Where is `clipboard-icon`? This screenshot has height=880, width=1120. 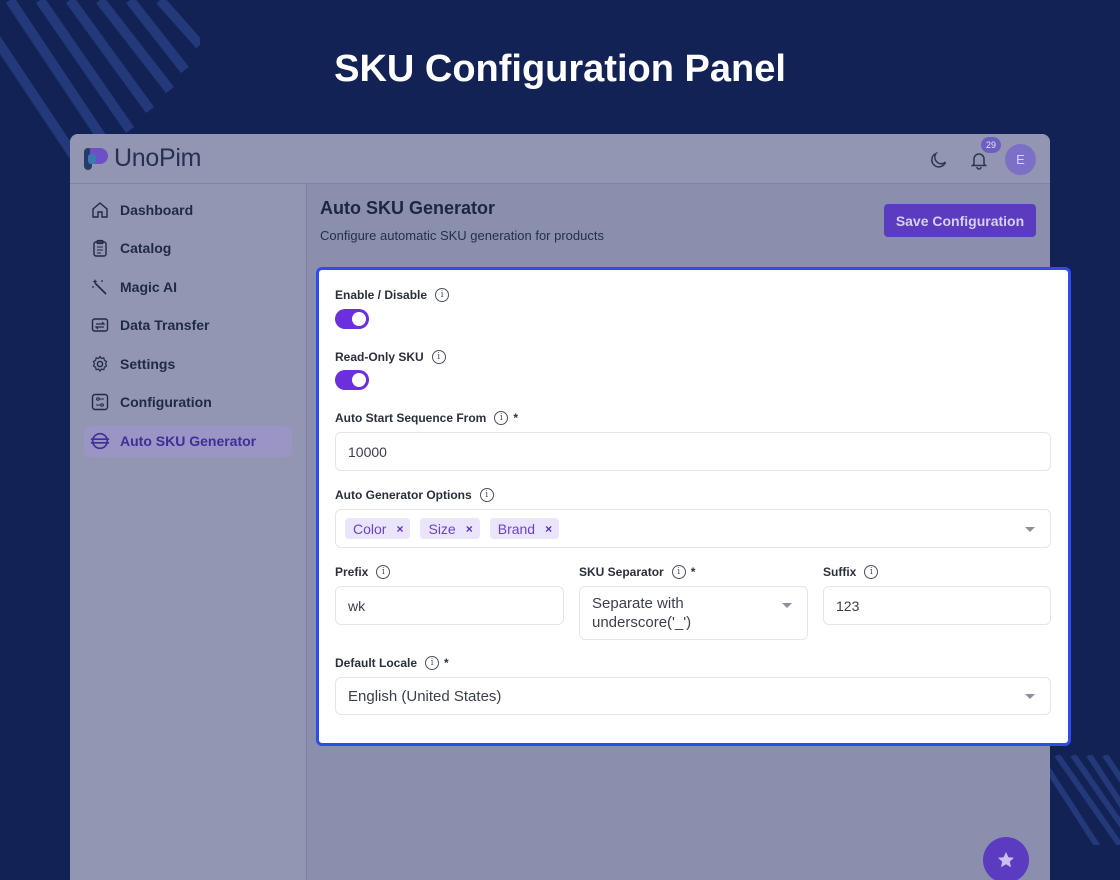
clipboard-icon is located at coordinates (100, 248).